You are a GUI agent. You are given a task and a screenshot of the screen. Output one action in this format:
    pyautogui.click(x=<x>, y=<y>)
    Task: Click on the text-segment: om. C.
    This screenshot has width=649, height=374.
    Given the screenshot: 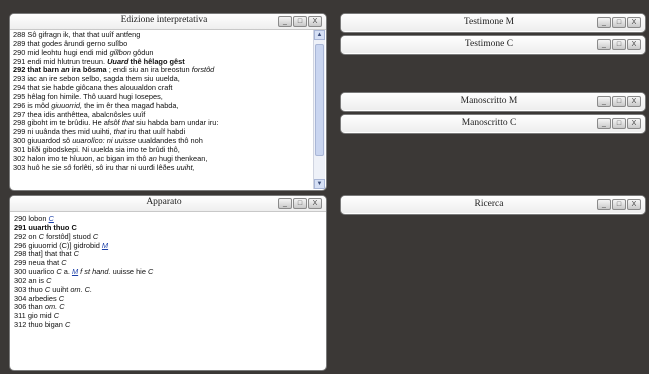 What is the action you would take?
    pyautogui.click(x=81, y=289)
    